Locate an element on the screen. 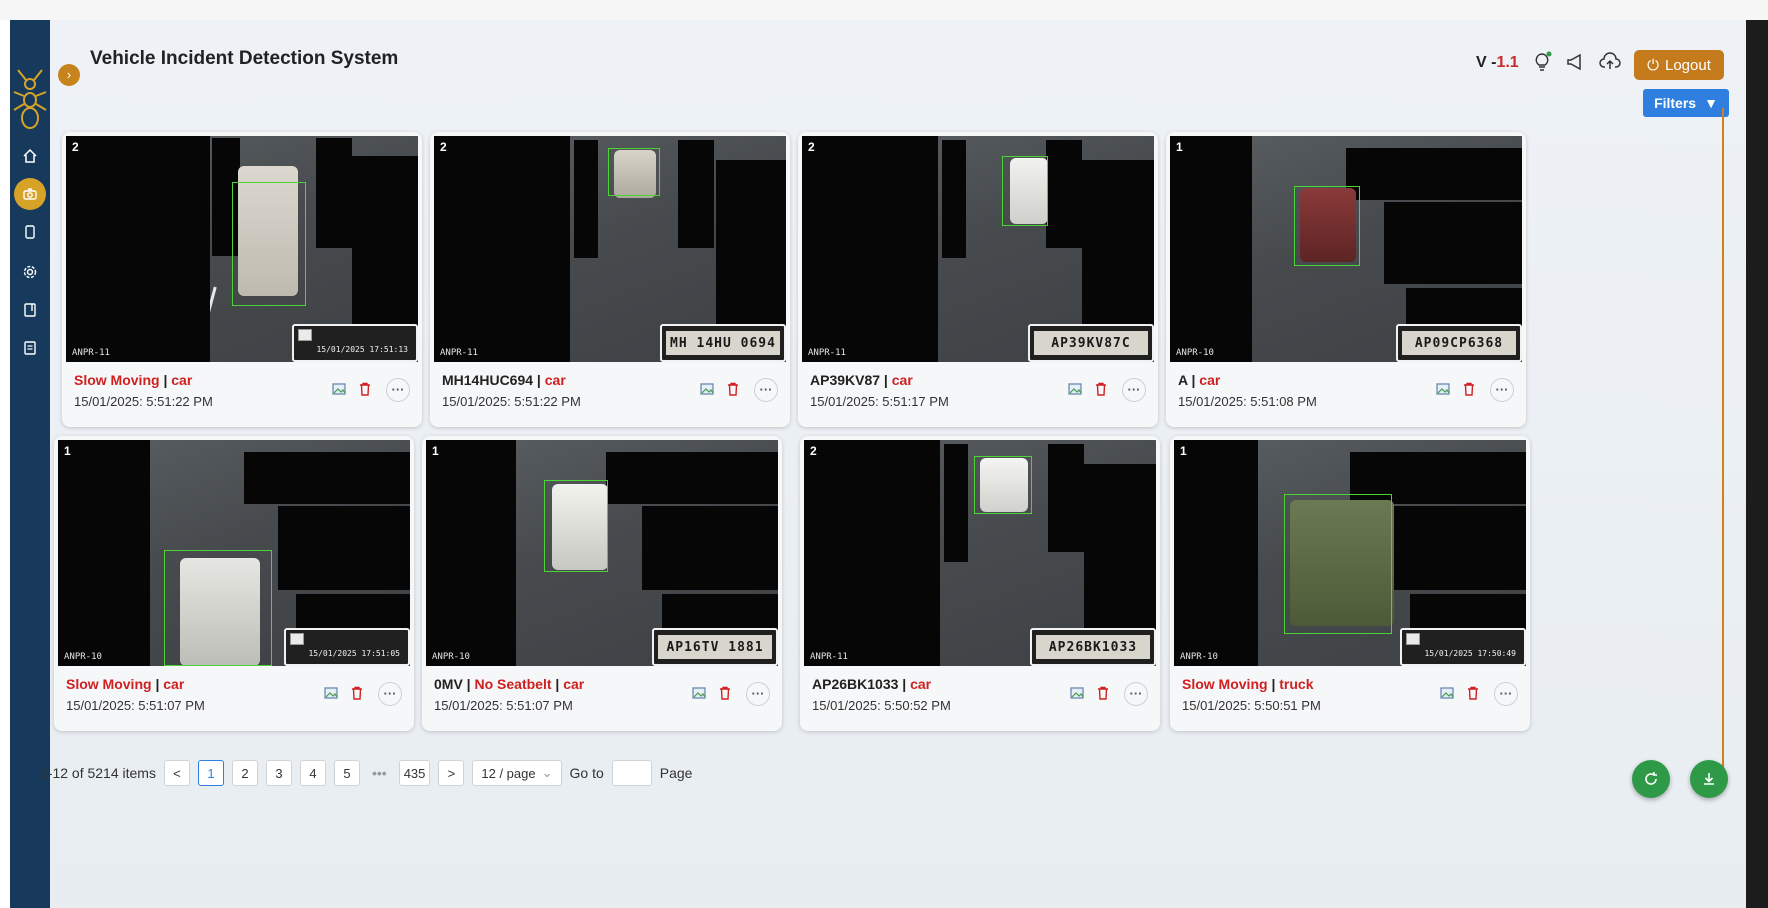  evidence-inset: AP39KV87C is located at coordinates (1091, 343).